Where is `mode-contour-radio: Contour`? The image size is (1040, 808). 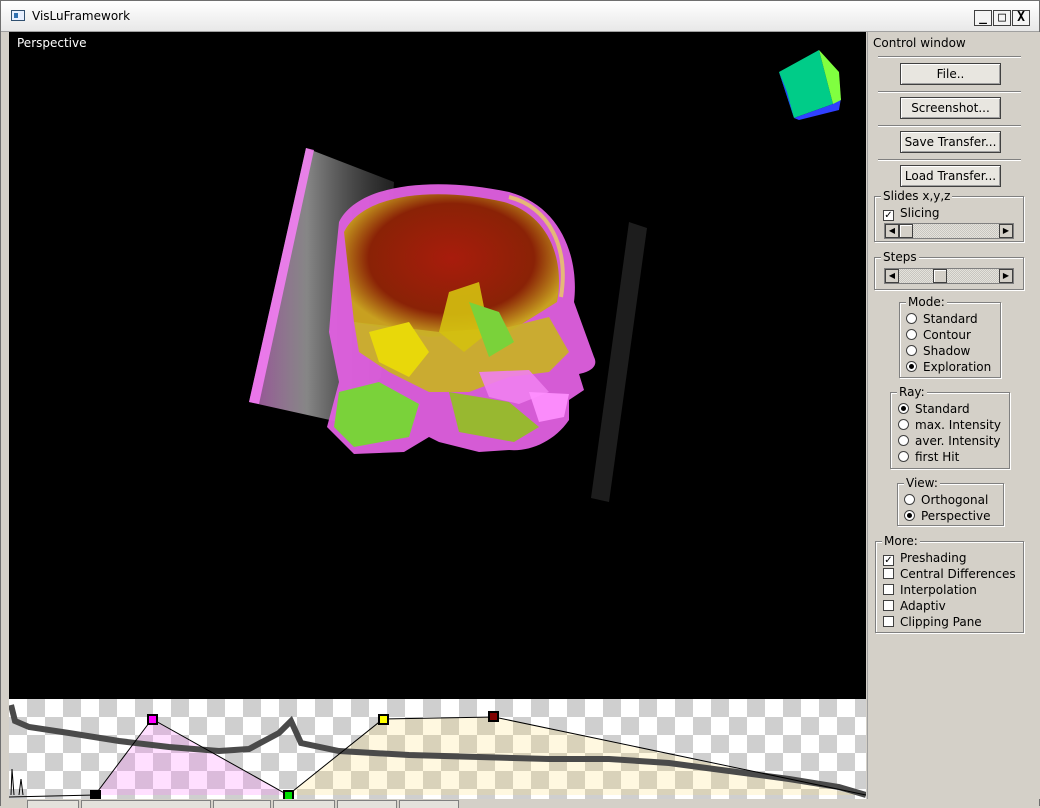 mode-contour-radio: Contour is located at coordinates (938, 335).